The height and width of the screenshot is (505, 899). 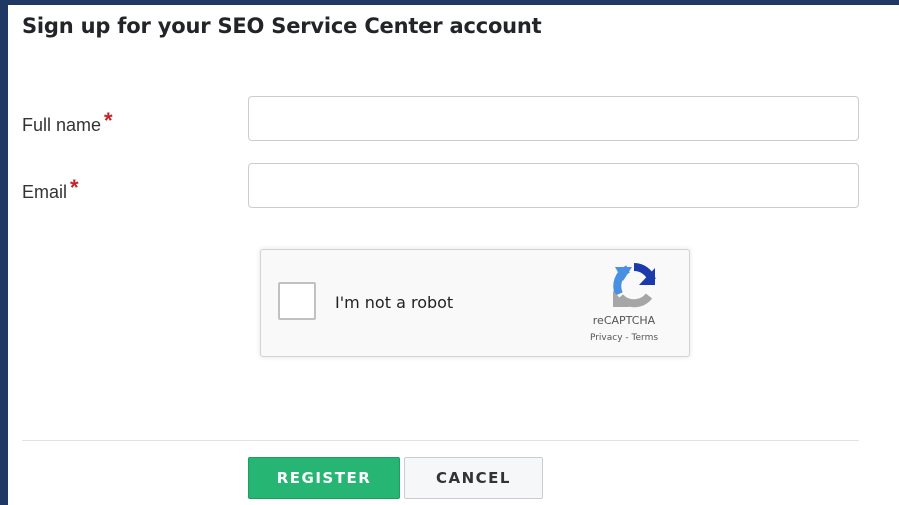 What do you see at coordinates (634, 285) in the screenshot?
I see `recaptcha-logo-icon` at bounding box center [634, 285].